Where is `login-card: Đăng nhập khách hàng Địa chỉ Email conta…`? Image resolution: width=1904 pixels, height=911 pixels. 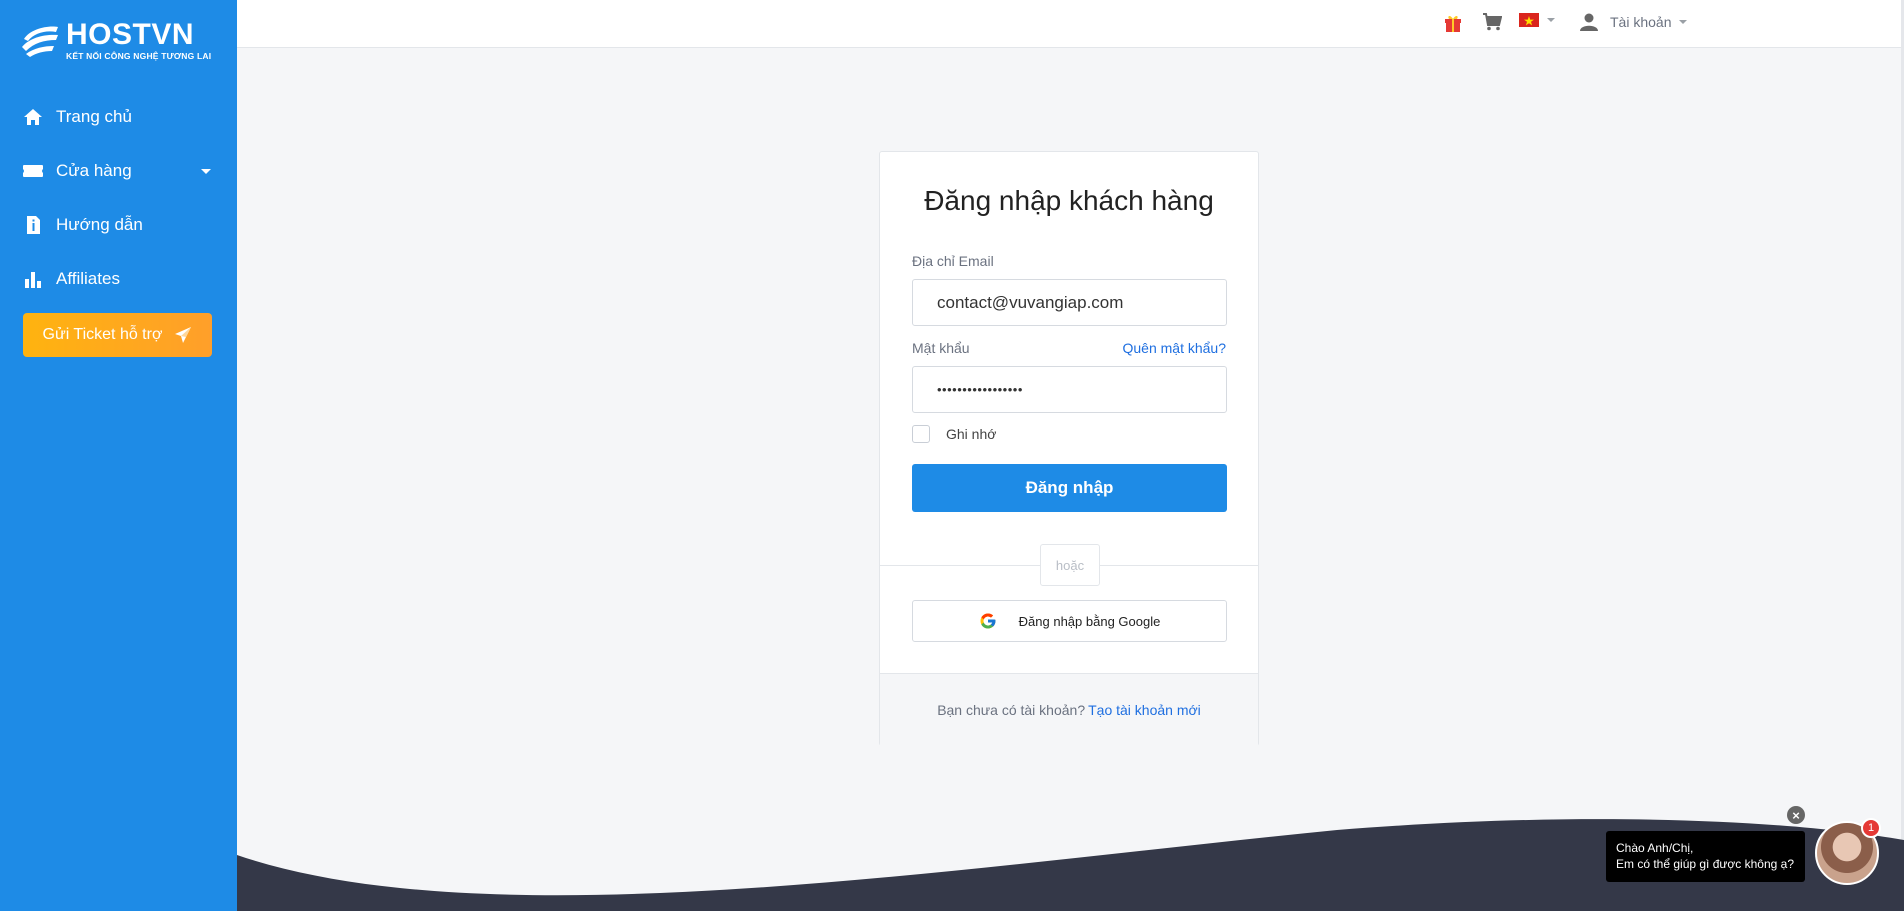 login-card: Đăng nhập khách hàng Địa chỉ Email conta… is located at coordinates (1069, 448).